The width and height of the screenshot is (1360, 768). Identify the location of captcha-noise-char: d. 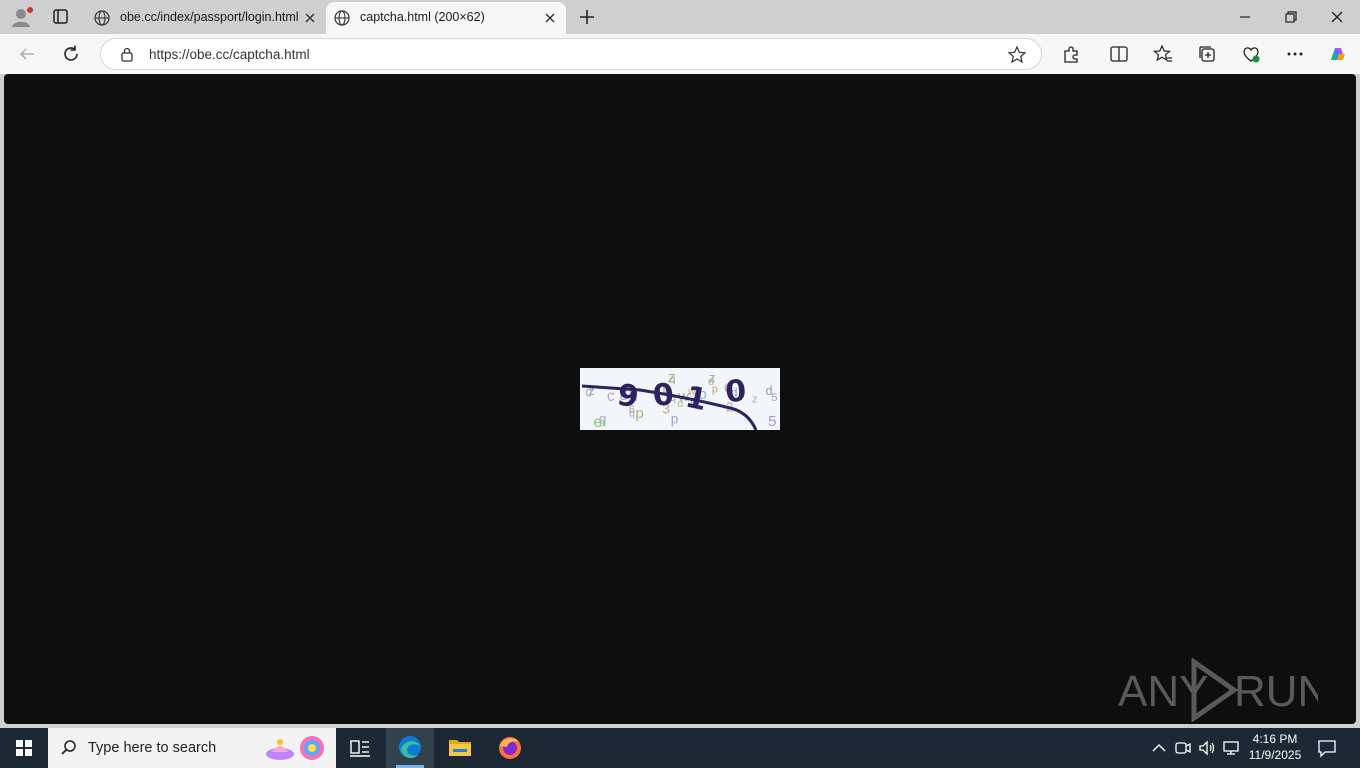
(769, 391).